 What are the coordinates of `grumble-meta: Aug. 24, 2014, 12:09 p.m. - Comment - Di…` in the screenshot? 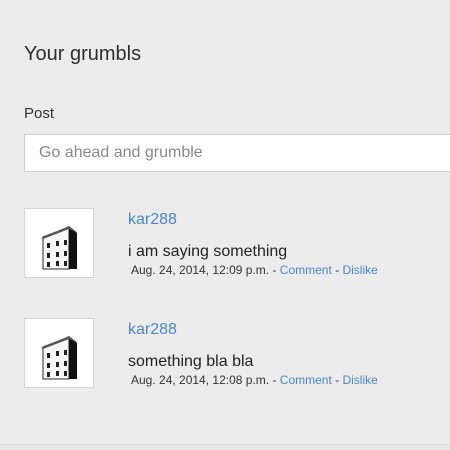 It's located at (254, 270).